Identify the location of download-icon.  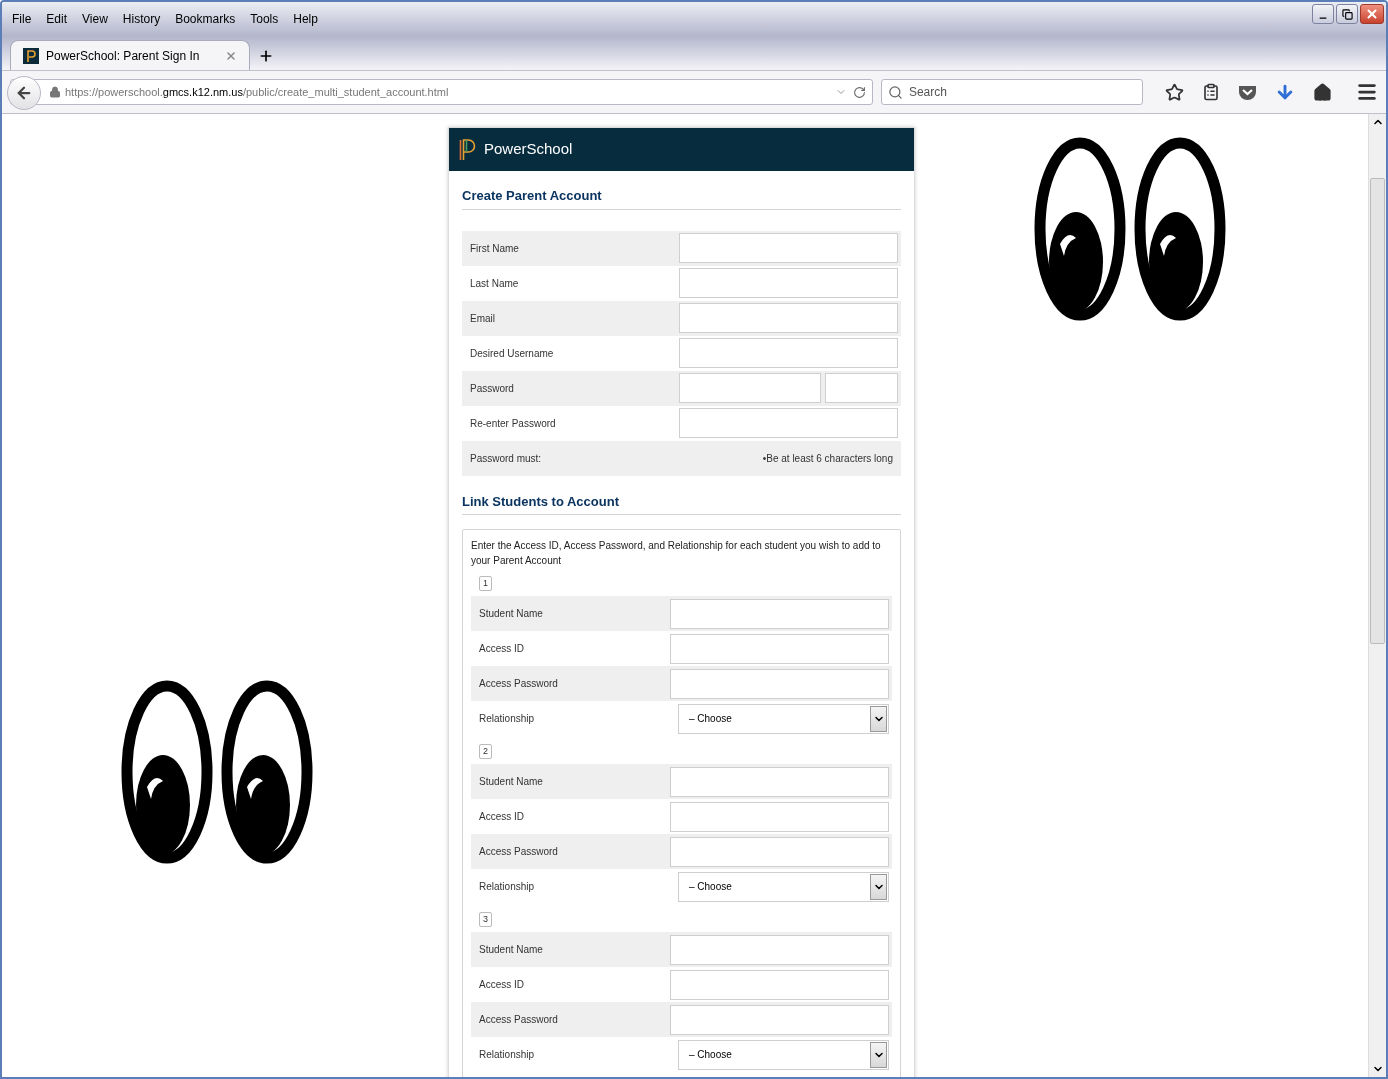
(1285, 92).